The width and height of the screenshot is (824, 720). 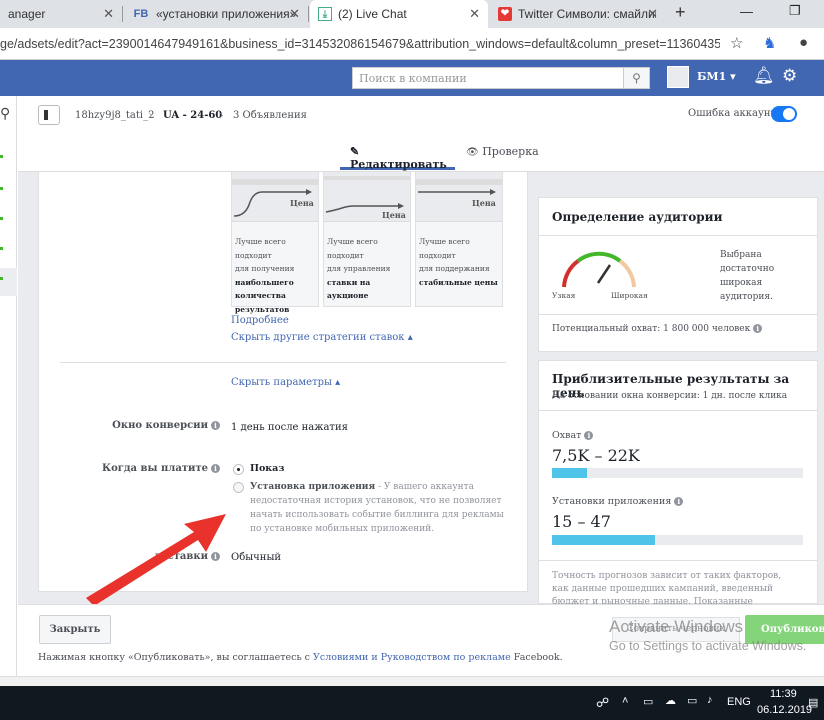 I want to click on account-error-toggle, so click(x=784, y=114).